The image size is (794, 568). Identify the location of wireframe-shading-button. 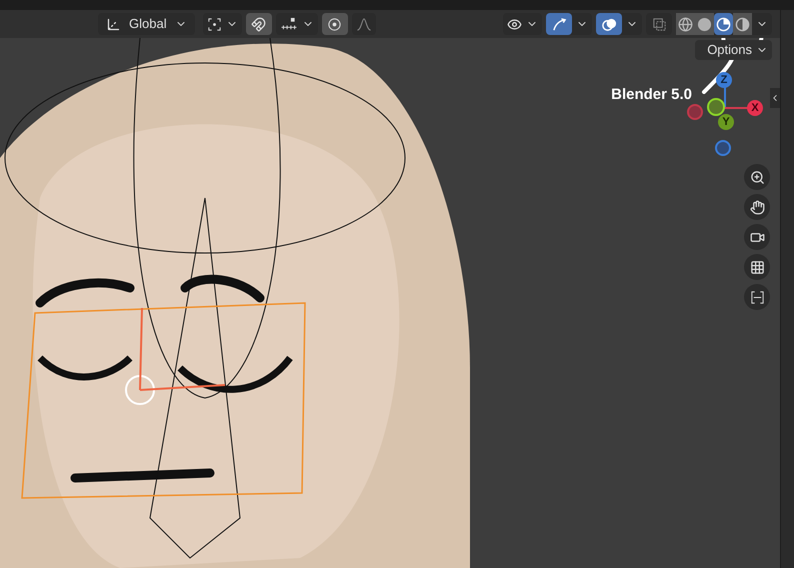
(685, 24).